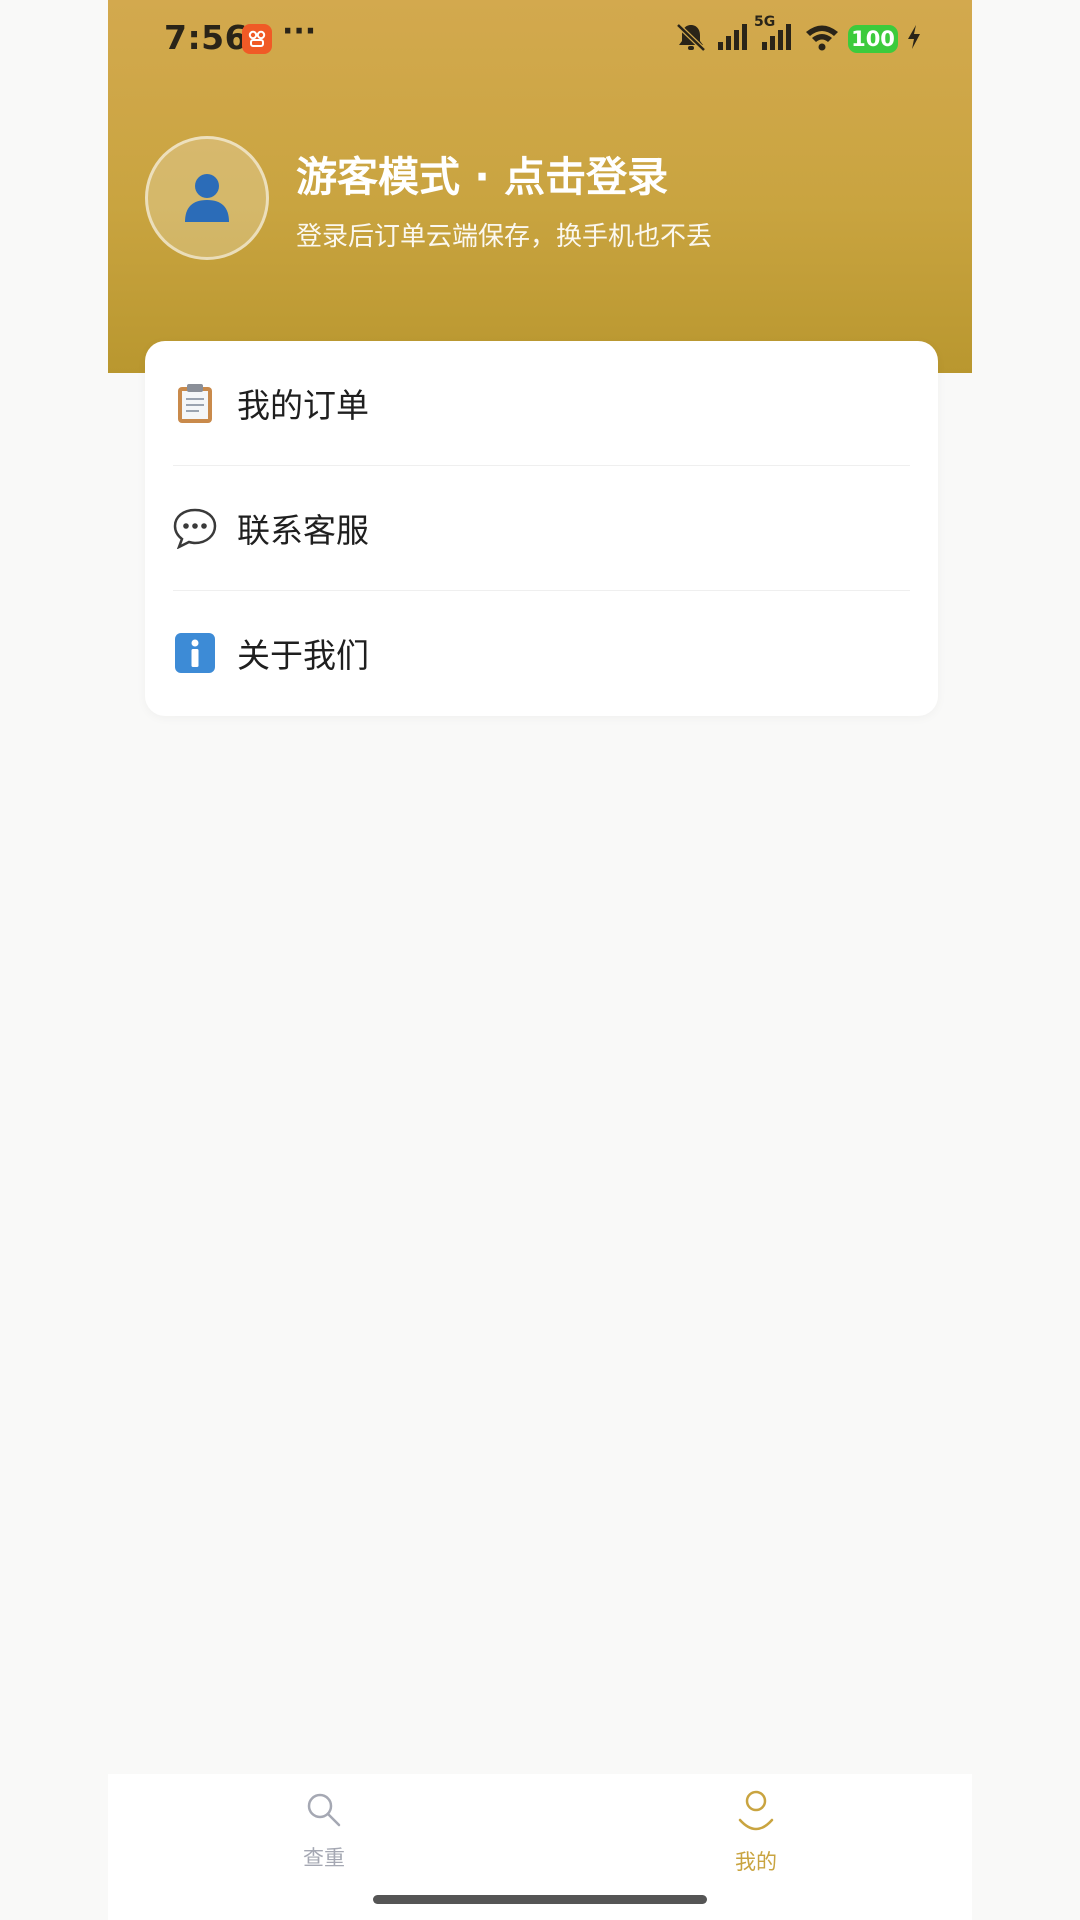 Image resolution: width=1080 pixels, height=1920 pixels. What do you see at coordinates (195, 653) in the screenshot?
I see `info-icon` at bounding box center [195, 653].